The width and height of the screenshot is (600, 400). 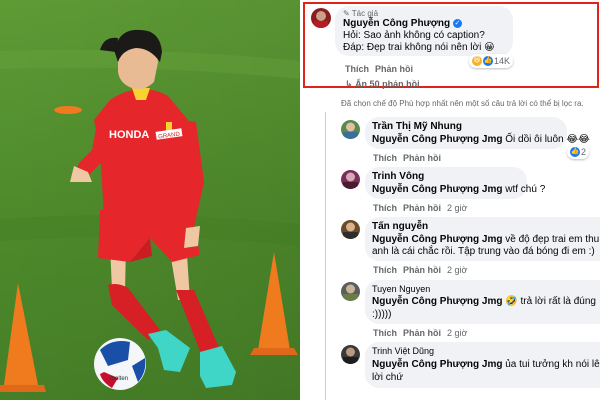 What do you see at coordinates (549, 301) in the screenshot?
I see `comment-body: 🤣 trả lời rất là đúng` at bounding box center [549, 301].